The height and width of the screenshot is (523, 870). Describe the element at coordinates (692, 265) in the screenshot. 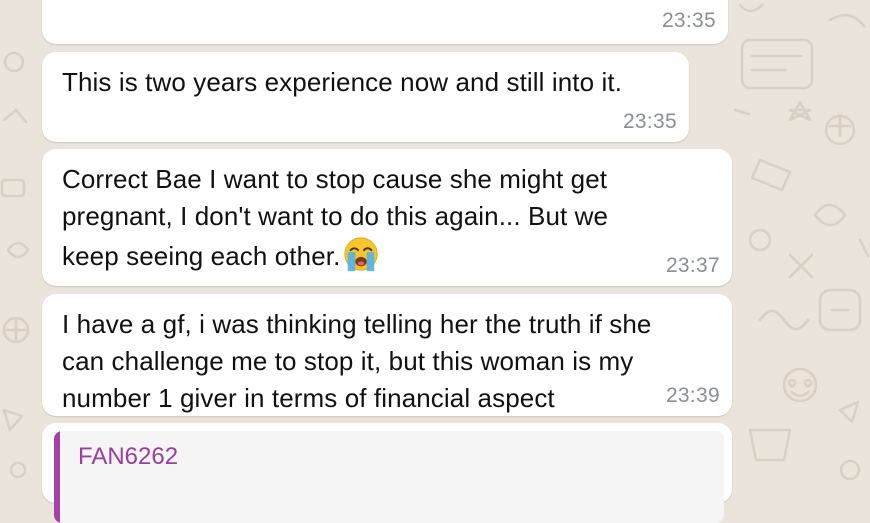

I see `message-timestamp: 23:37` at that location.